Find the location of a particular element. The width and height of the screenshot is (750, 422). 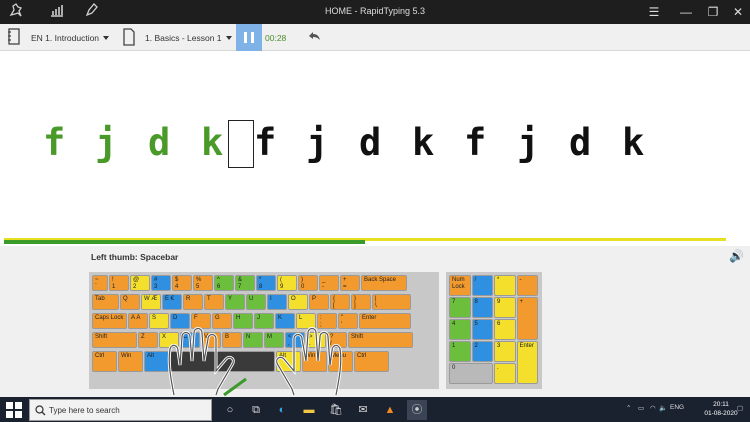

rapidtyping-taskbar-icon: ⦿ is located at coordinates (417, 410).